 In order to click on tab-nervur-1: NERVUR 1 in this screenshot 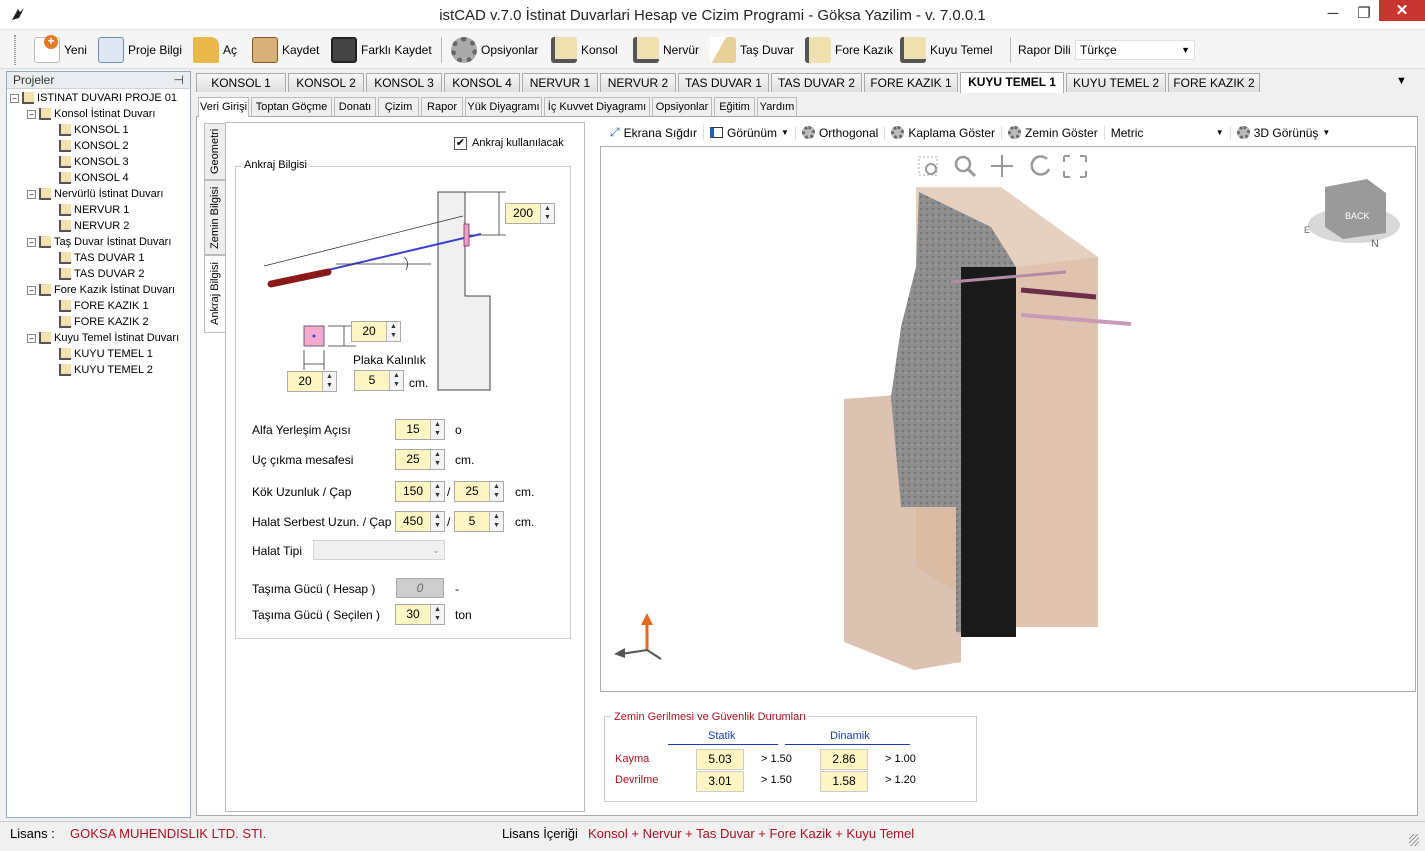, I will do `click(560, 82)`.